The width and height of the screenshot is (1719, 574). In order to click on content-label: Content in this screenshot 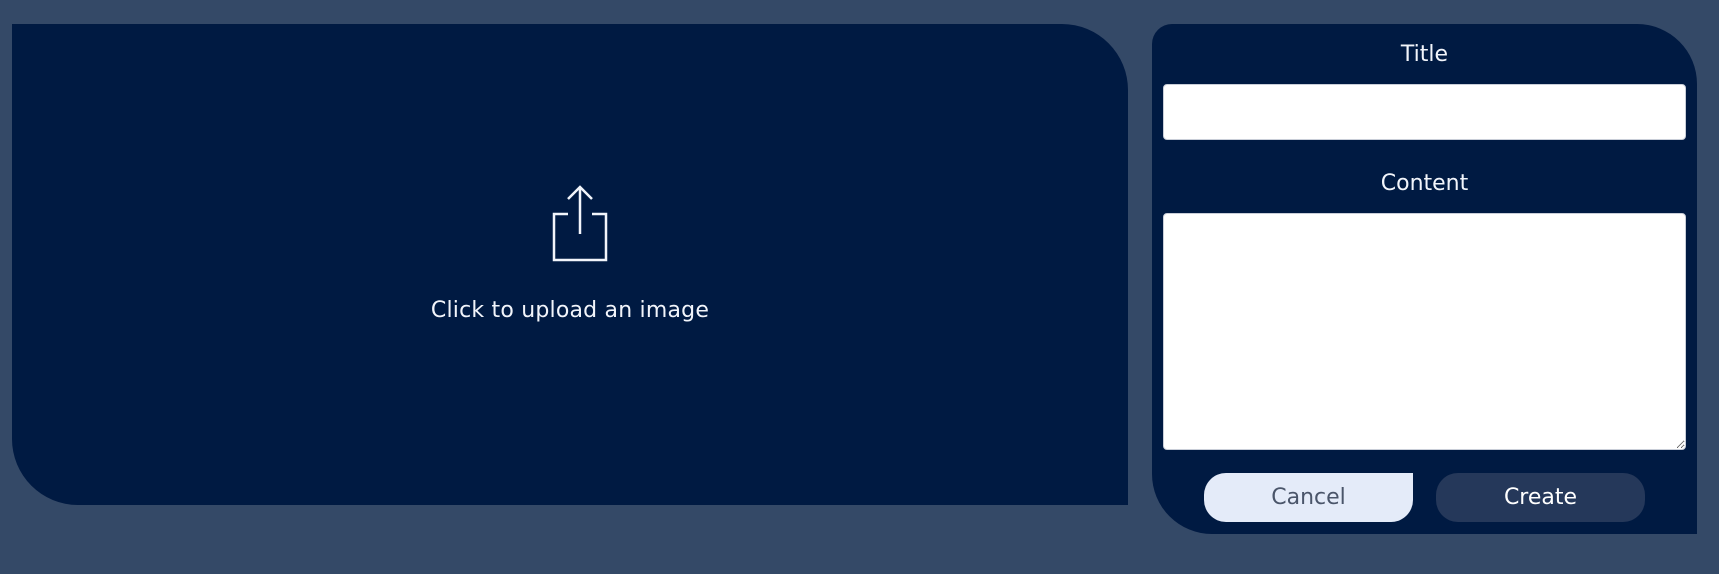, I will do `click(1424, 183)`.